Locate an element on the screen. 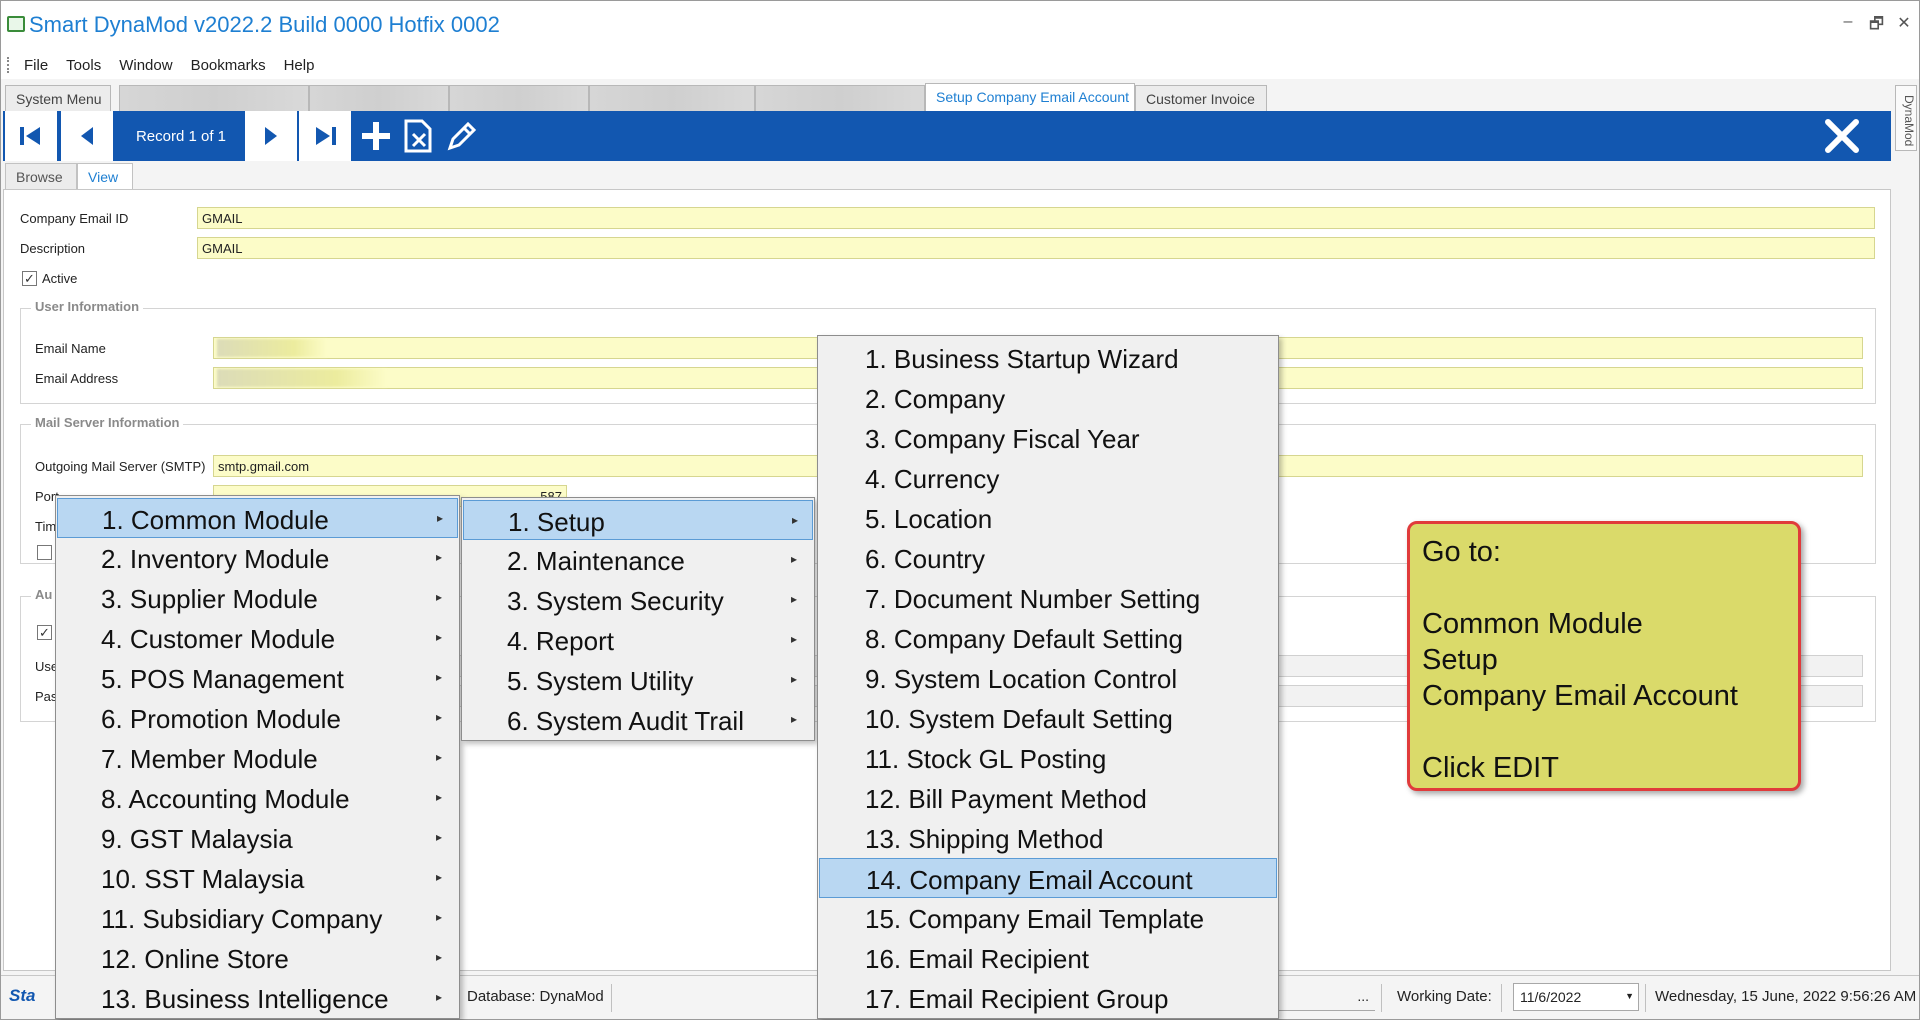 This screenshot has height=1020, width=1920. tab-blurred-2: . is located at coordinates (379, 98).